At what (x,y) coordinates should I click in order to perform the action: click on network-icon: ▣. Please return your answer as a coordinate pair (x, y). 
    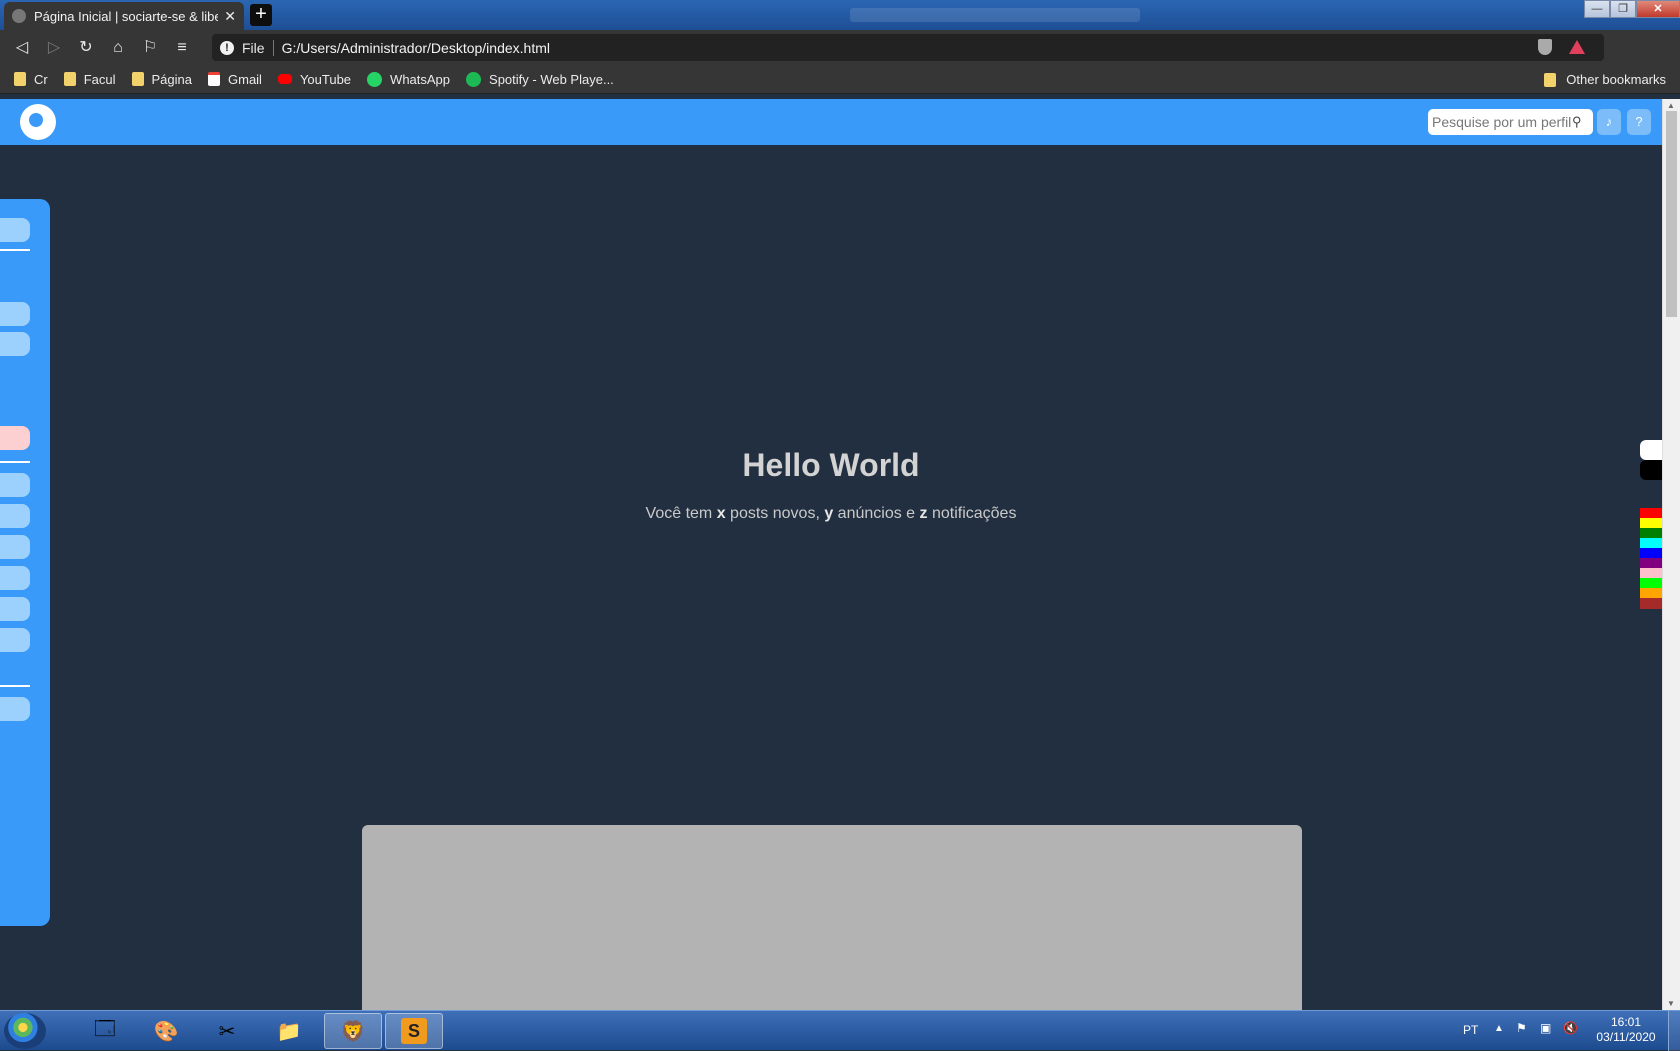
    Looking at the image, I should click on (1545, 1028).